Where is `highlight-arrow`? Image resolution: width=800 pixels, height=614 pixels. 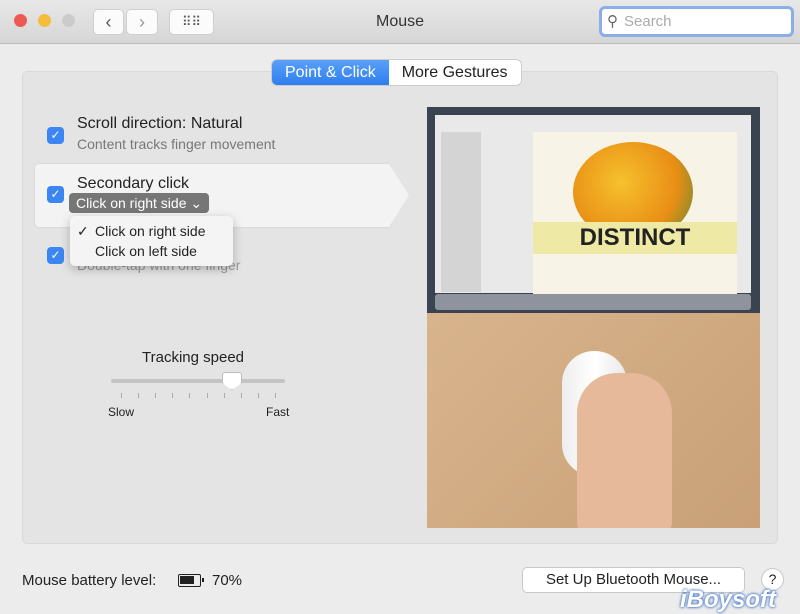
highlight-arrow is located at coordinates (399, 195).